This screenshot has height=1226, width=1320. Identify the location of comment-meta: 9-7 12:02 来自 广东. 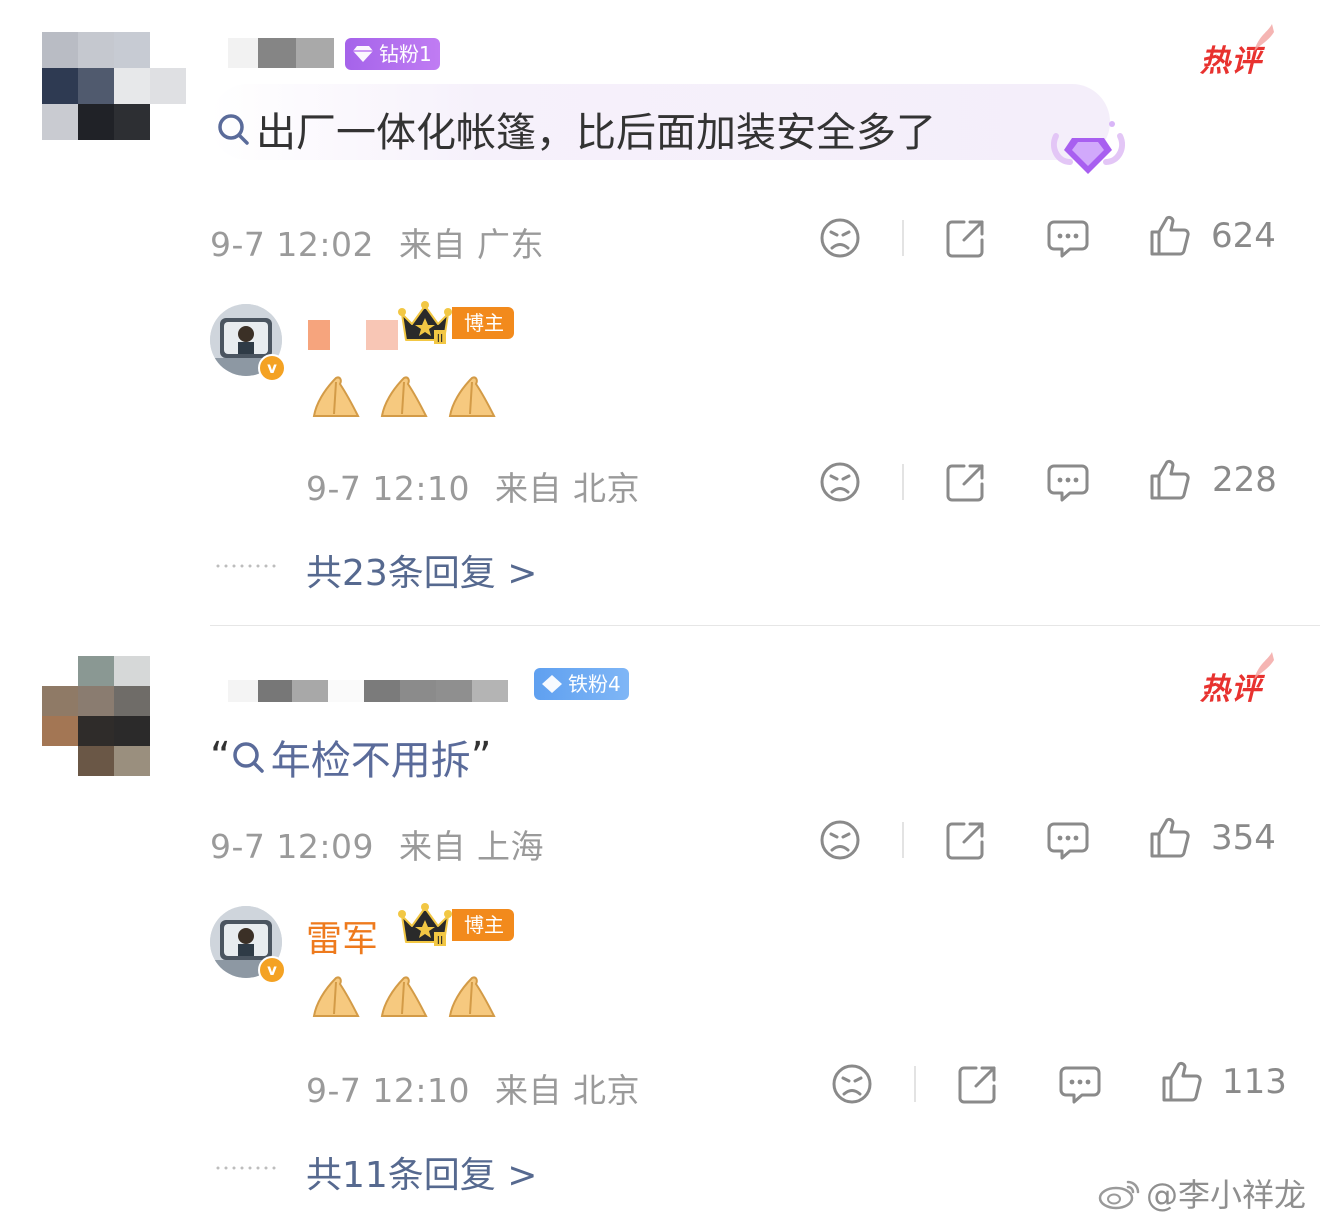
(384, 242).